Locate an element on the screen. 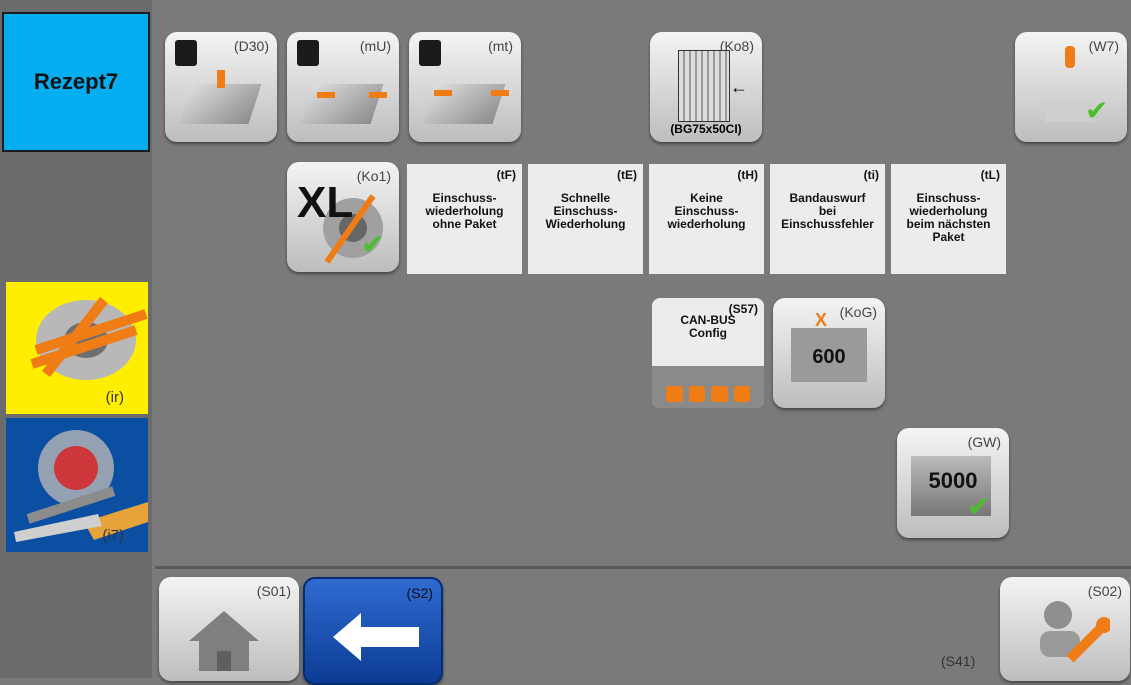  coil-icon is located at coordinates (89, 338).